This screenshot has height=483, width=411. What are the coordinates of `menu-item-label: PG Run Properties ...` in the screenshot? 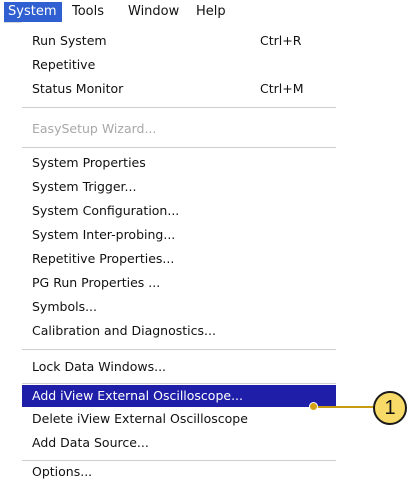 It's located at (96, 282).